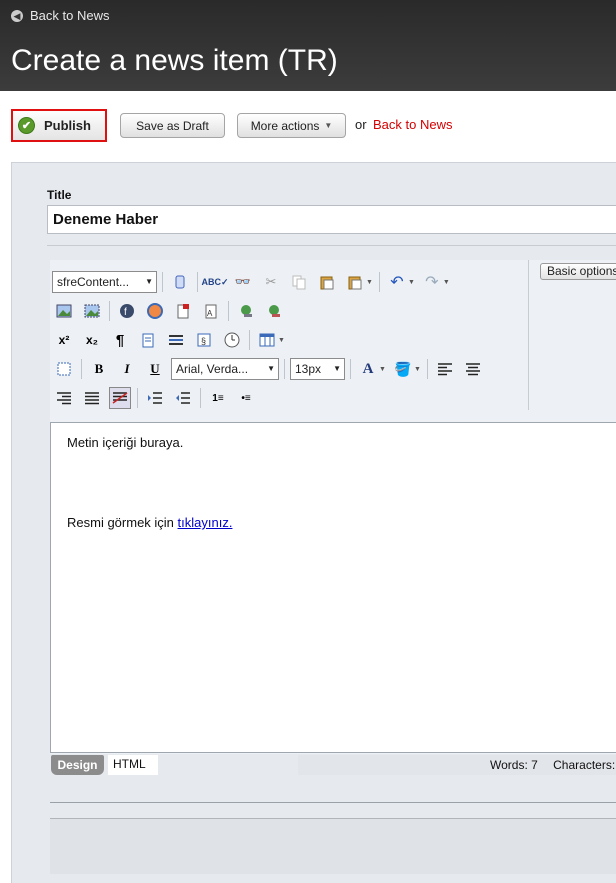 The image size is (616, 883). I want to click on back-arrow-icon: ◀, so click(17, 15).